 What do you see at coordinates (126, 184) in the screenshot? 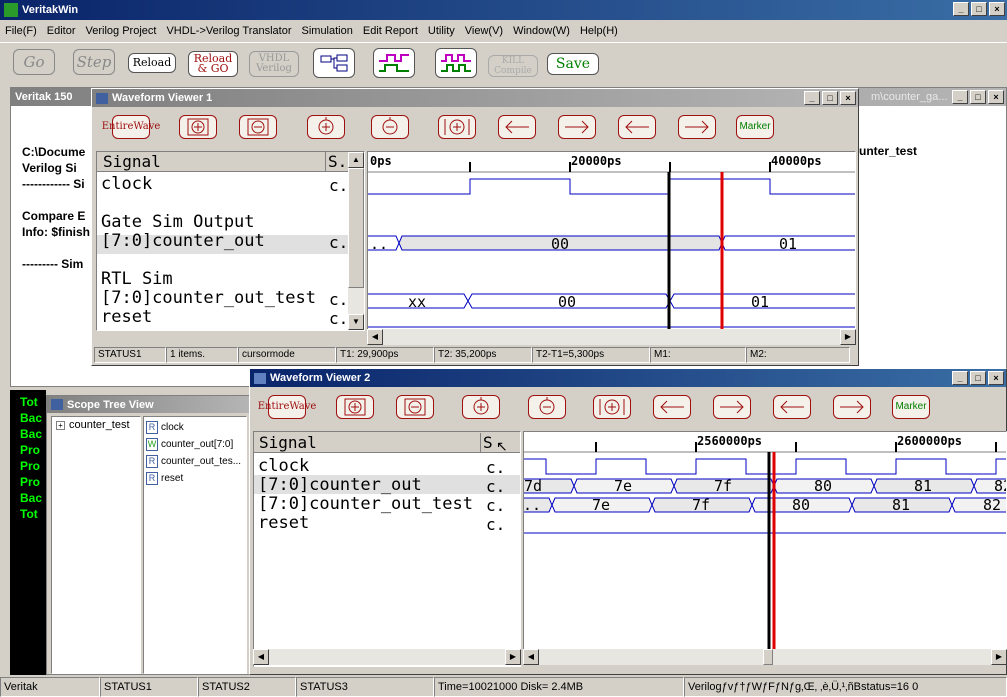
I see `wv1-signal-row: clock` at bounding box center [126, 184].